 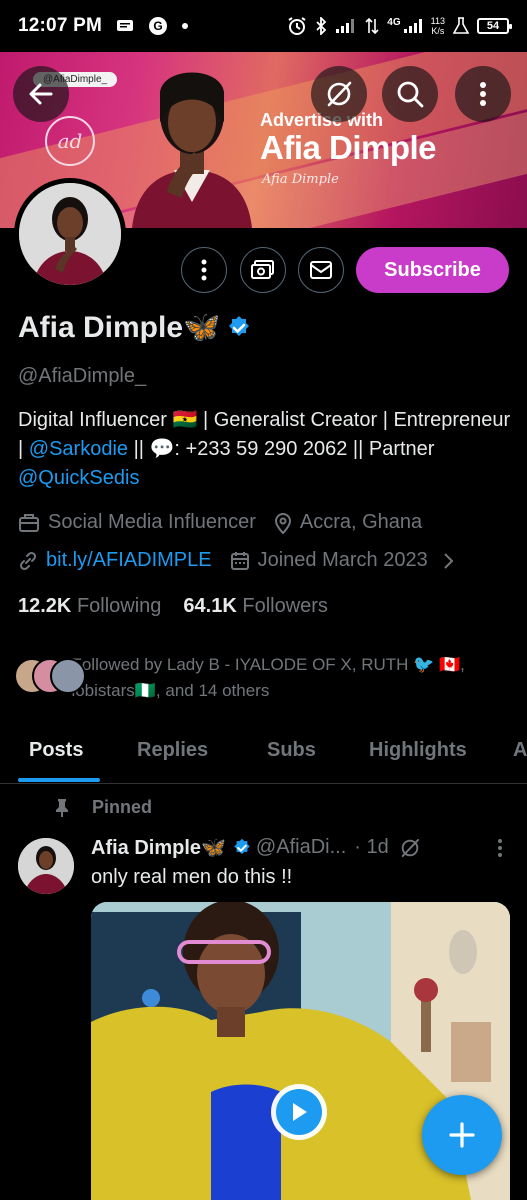 I want to click on status-bar: 12:07 PM G 4G 113 K/s 54, so click(x=263, y=26).